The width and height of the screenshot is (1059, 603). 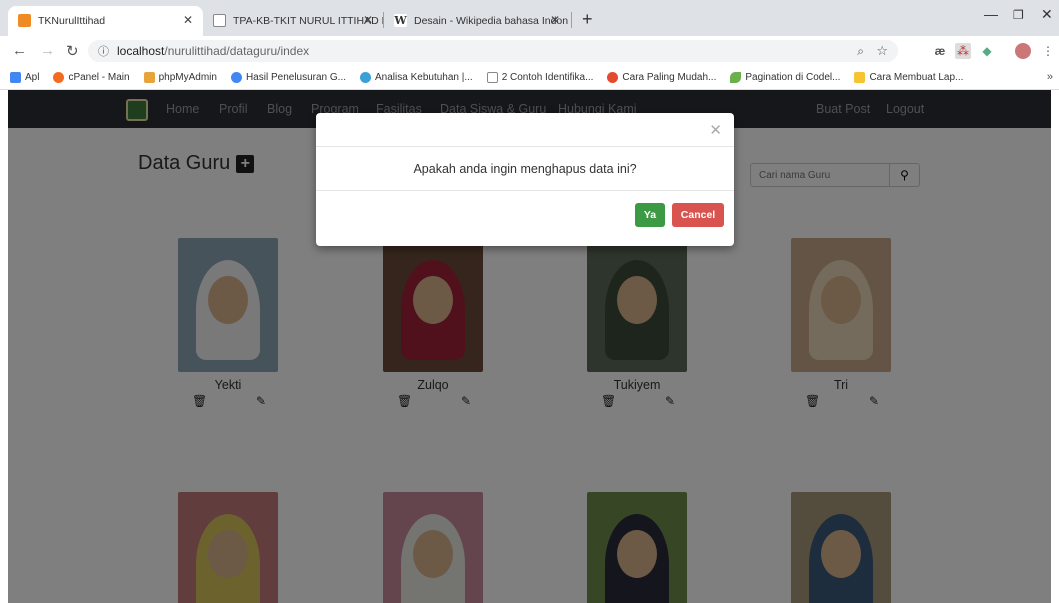 I want to click on bookmark-star-icon: ☆, so click(x=882, y=51).